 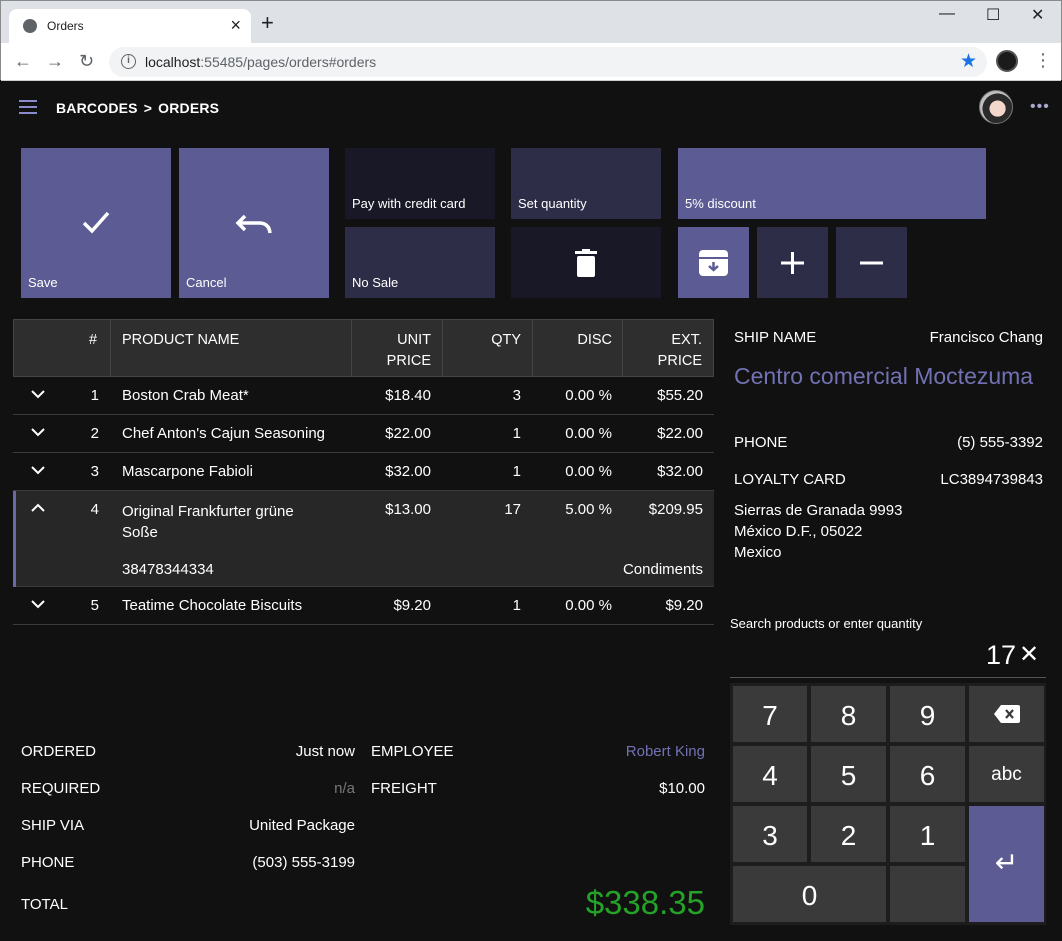 I want to click on close-tab-icon: ×, so click(x=235, y=25).